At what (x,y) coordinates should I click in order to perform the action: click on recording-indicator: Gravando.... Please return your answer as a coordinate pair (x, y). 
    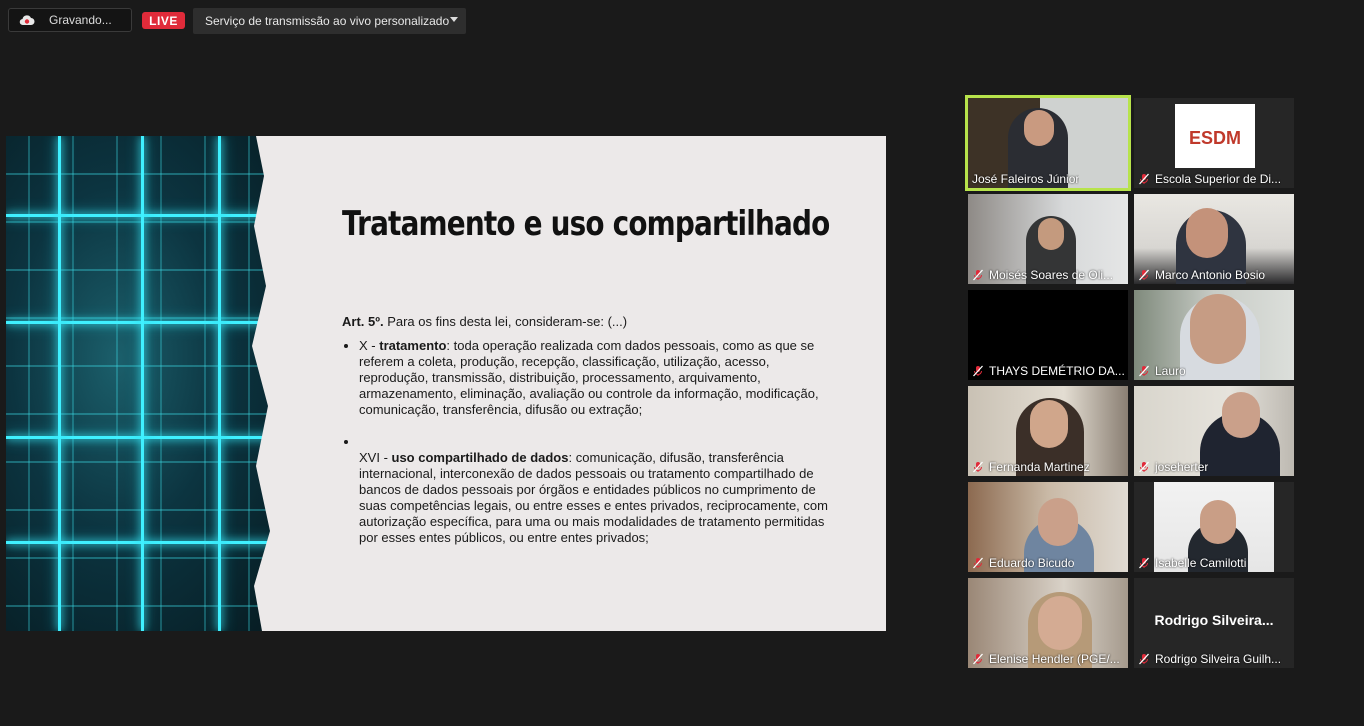
    Looking at the image, I should click on (70, 20).